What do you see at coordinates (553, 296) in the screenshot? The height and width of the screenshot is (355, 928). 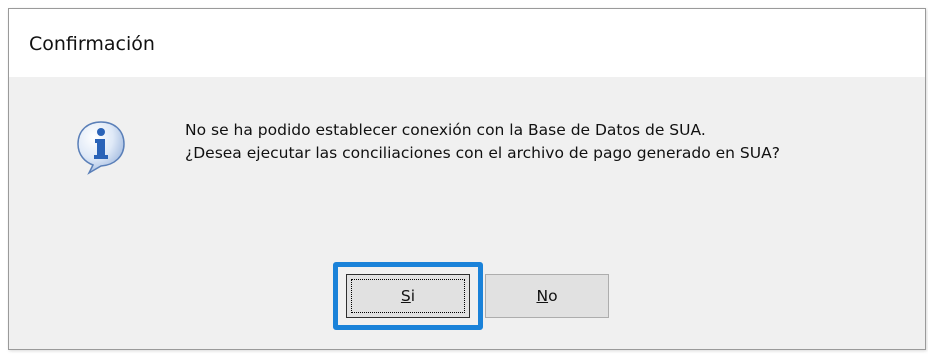 I see `no-label-rest: o` at bounding box center [553, 296].